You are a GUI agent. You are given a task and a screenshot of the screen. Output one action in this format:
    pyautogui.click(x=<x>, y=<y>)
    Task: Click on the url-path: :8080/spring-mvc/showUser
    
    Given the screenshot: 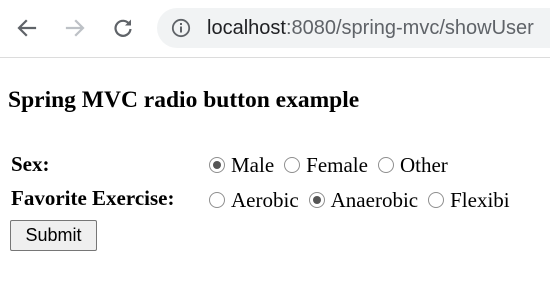 What is the action you would take?
    pyautogui.click(x=409, y=28)
    